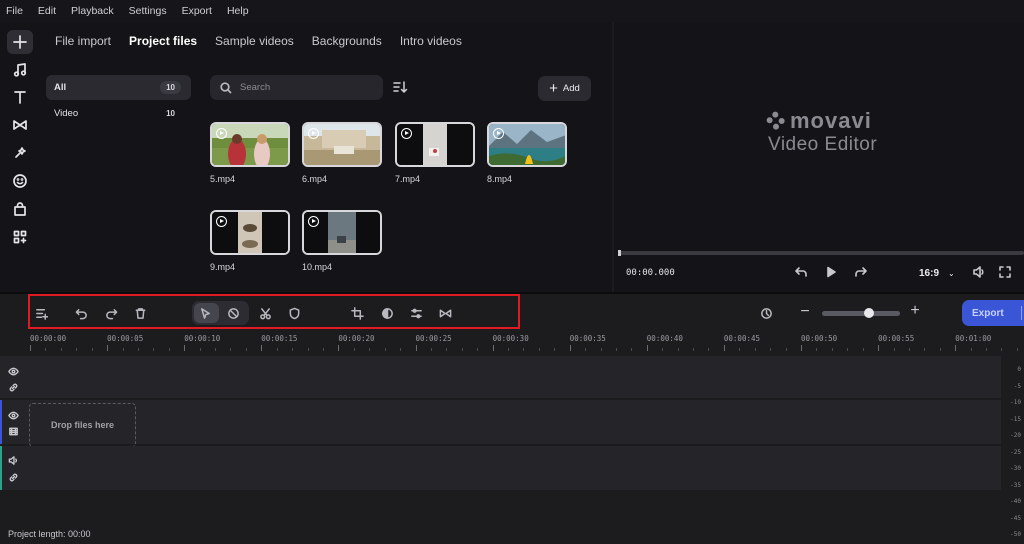  Describe the element at coordinates (861, 313) in the screenshot. I see `zoom-slider` at that location.